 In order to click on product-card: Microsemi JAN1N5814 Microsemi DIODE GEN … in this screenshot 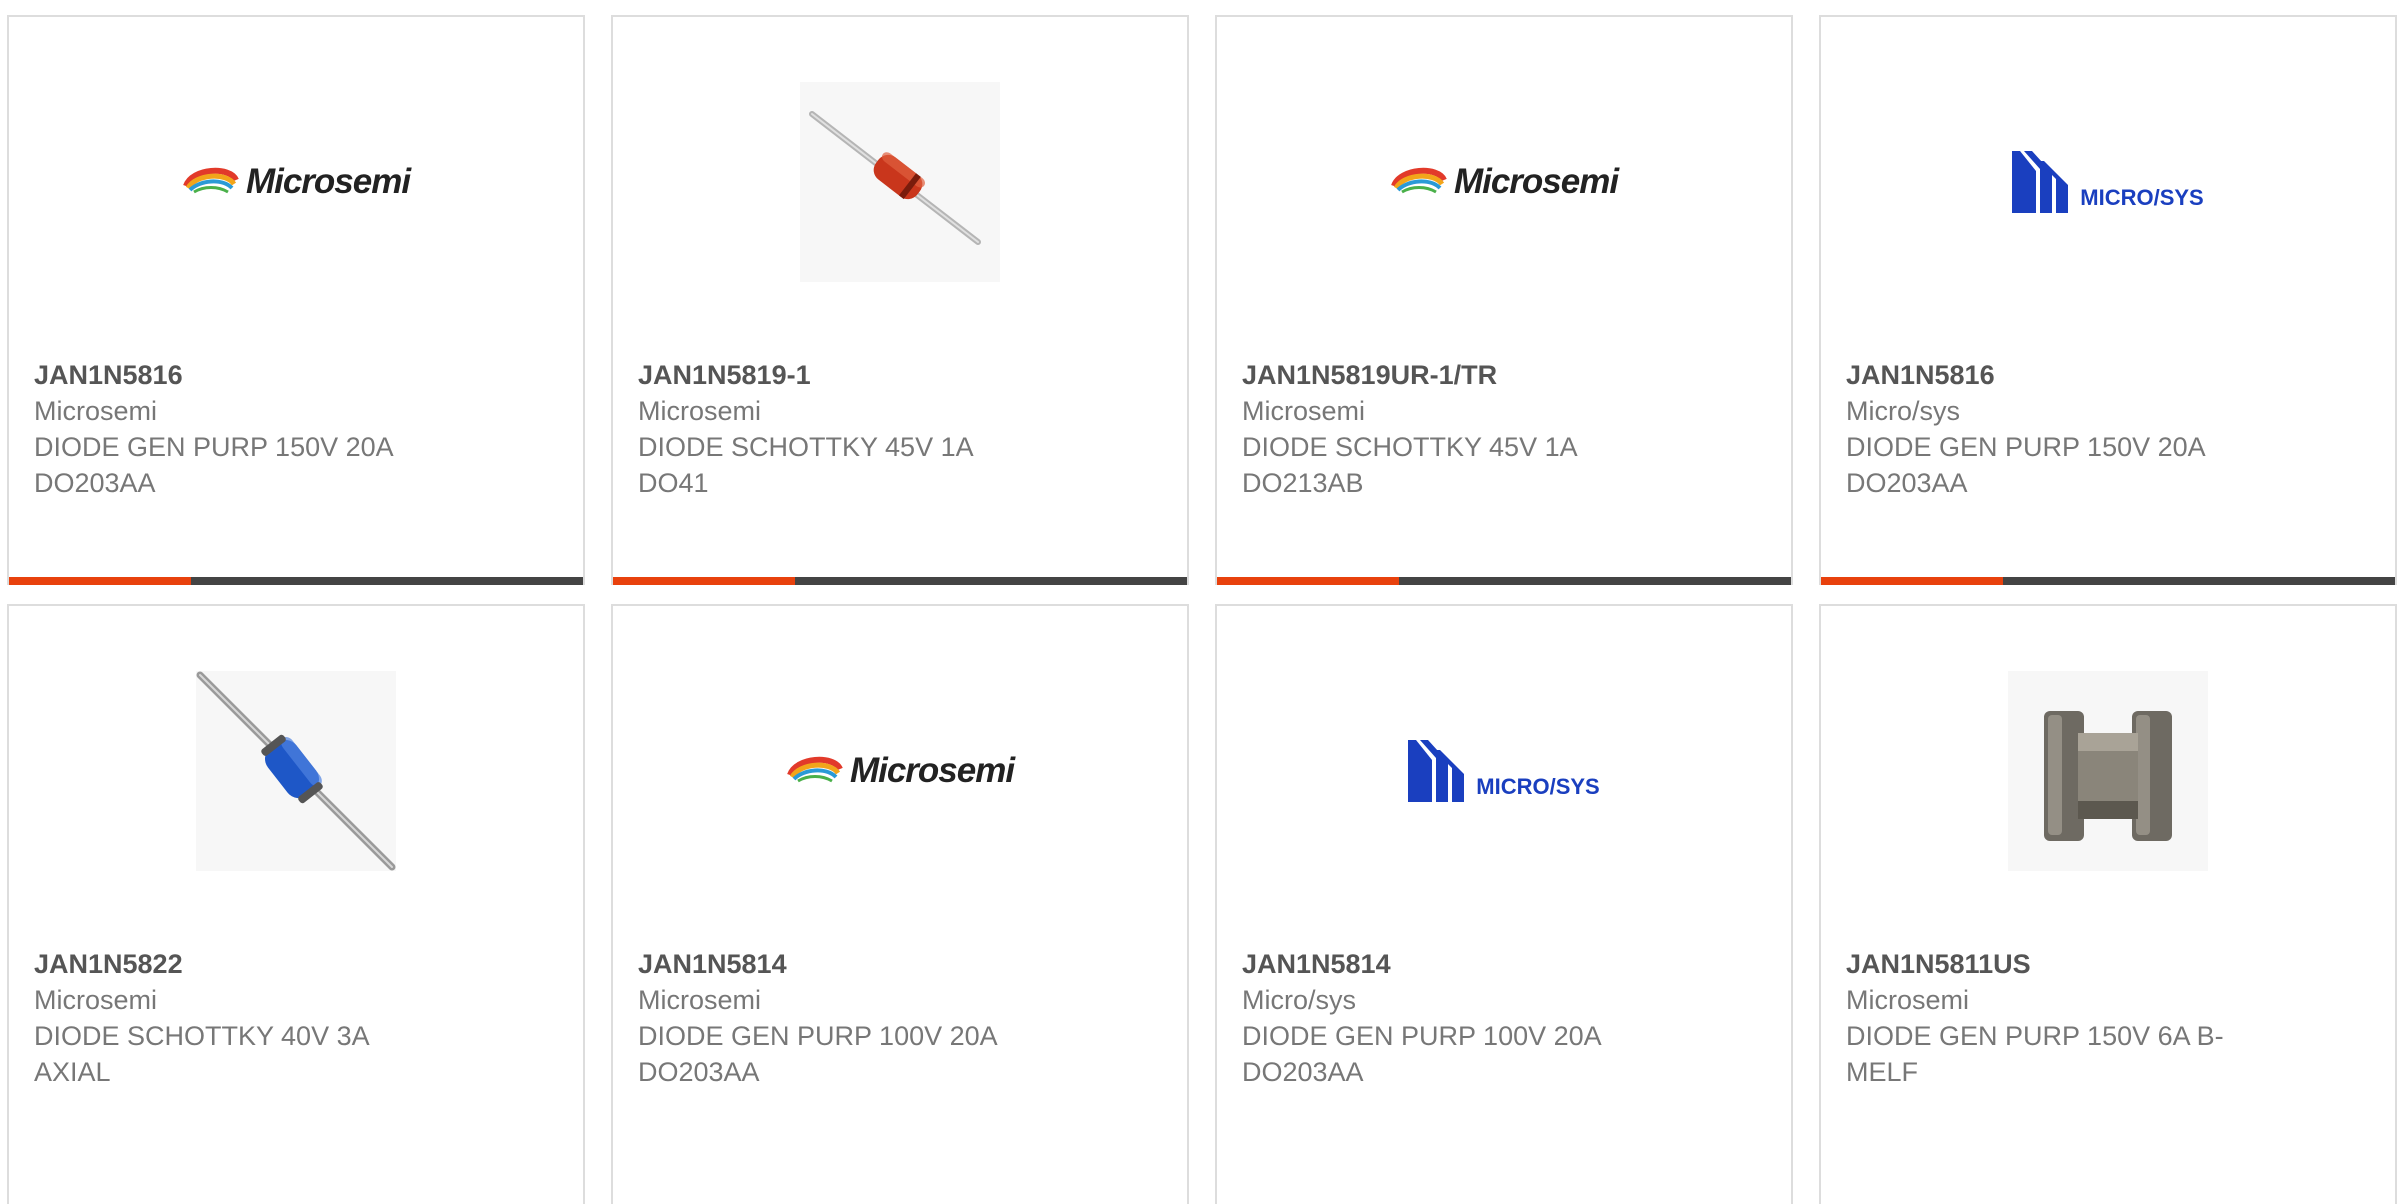, I will do `click(900, 904)`.